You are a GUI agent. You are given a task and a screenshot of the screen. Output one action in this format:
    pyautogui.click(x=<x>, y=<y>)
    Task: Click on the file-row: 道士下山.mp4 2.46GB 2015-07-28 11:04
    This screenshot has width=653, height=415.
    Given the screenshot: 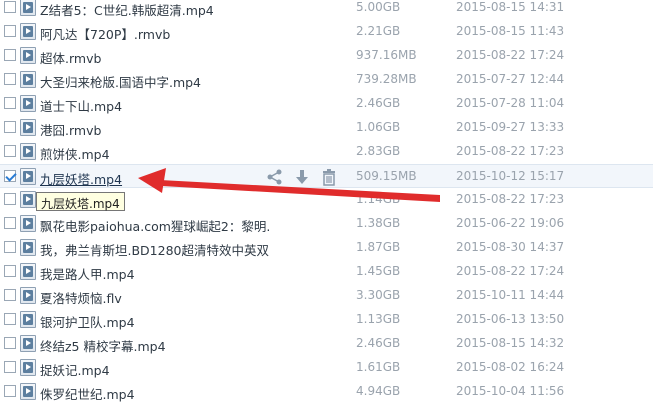 What is the action you would take?
    pyautogui.click(x=326, y=104)
    